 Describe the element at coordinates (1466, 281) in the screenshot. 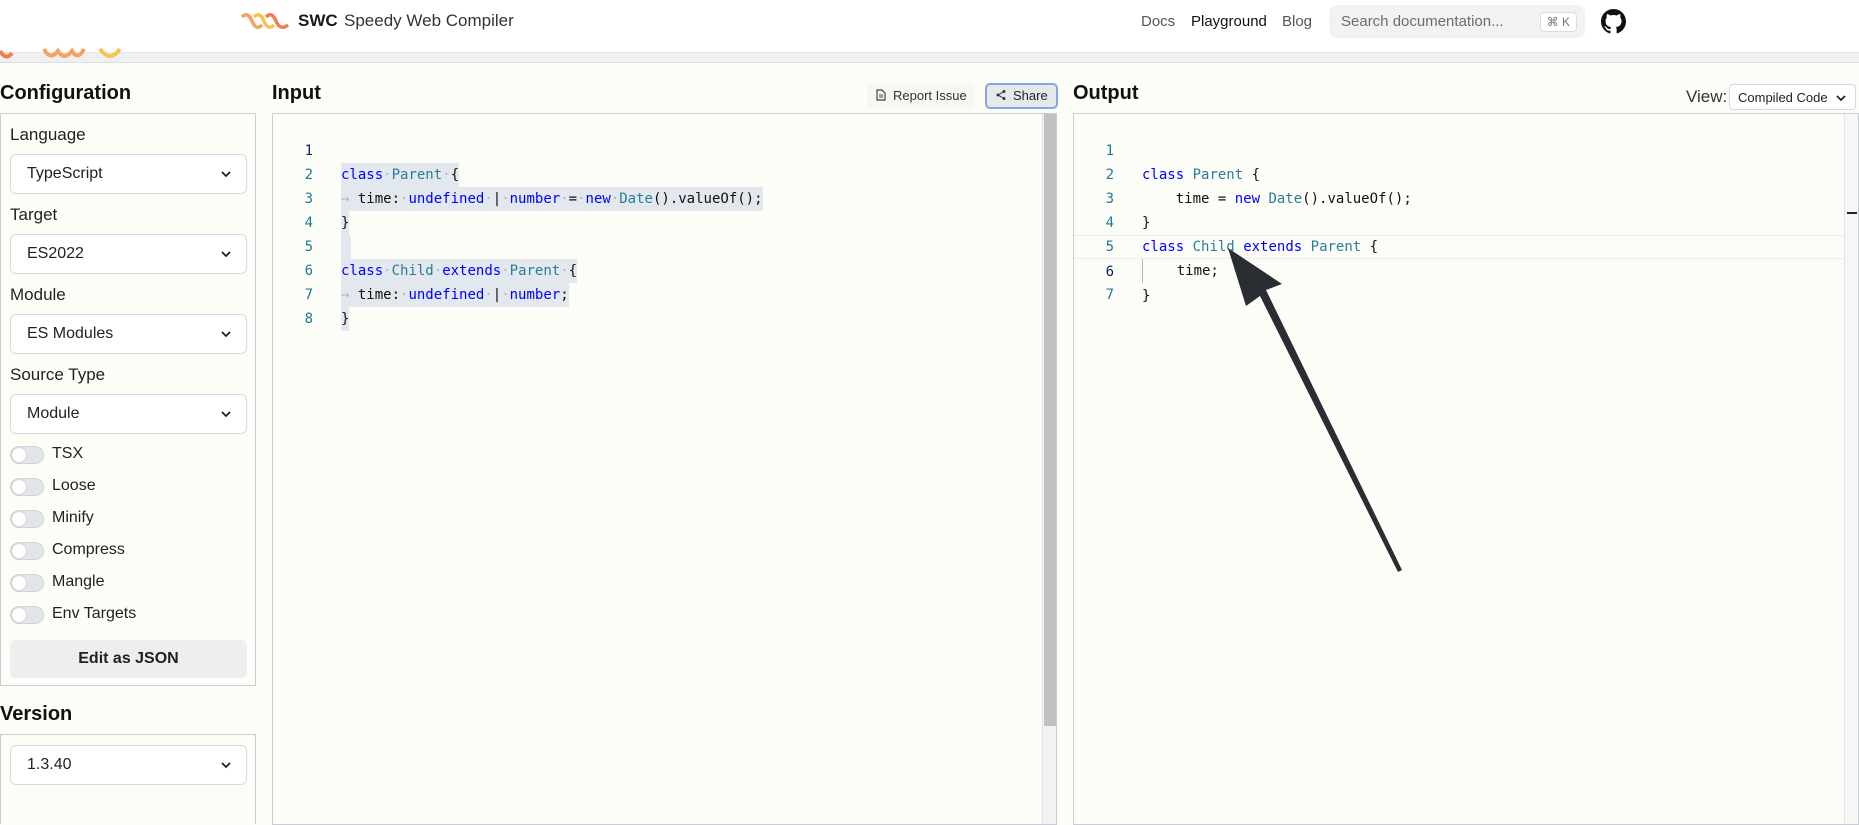

I see `code-line: 7` at that location.